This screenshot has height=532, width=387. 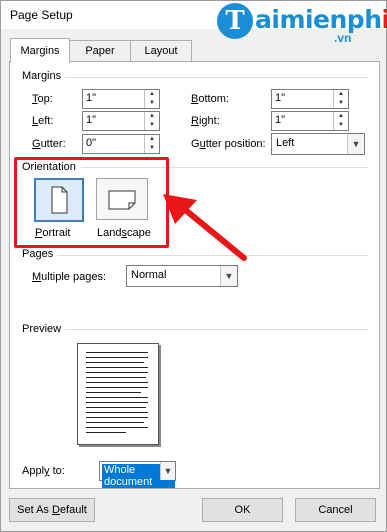 What do you see at coordinates (149, 275) in the screenshot?
I see `multiple-pages-value: Normal` at bounding box center [149, 275].